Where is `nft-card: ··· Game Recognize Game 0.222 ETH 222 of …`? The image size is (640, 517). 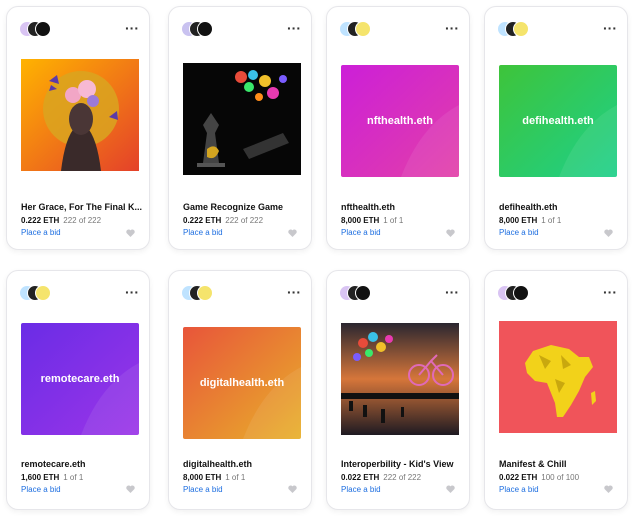 nft-card: ··· Game Recognize Game 0.222 ETH 222 of … is located at coordinates (240, 128).